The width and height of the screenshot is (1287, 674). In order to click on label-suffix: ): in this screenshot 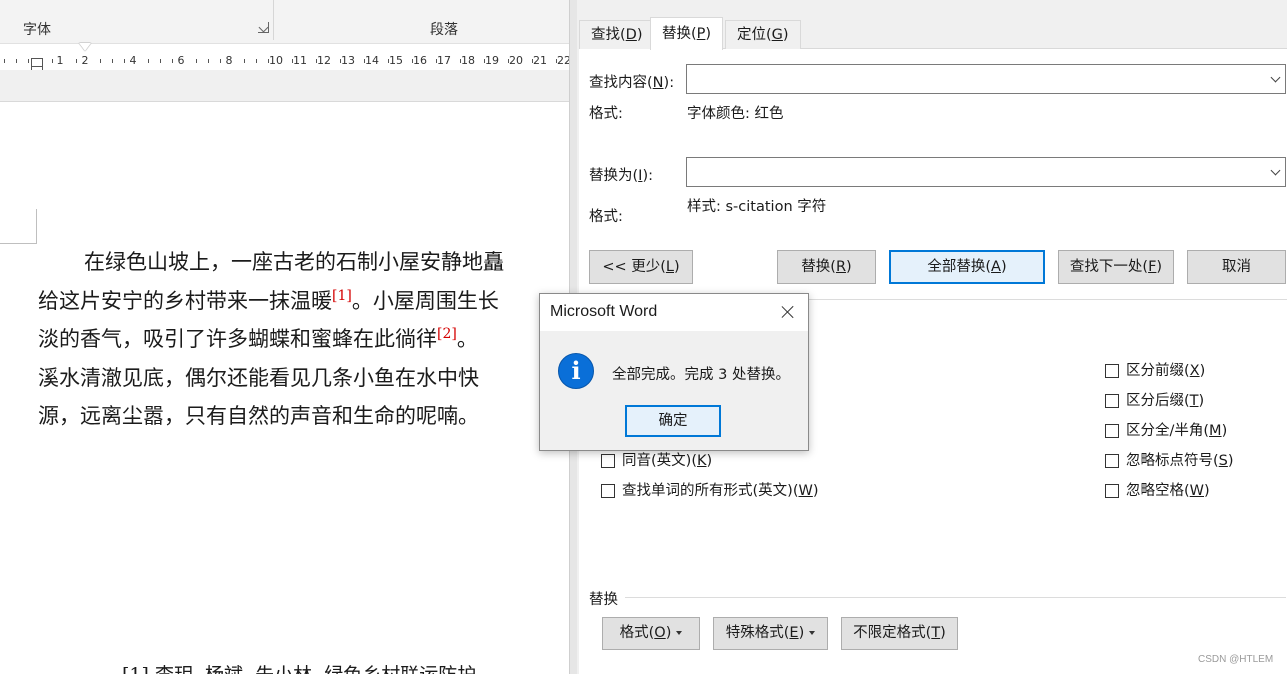, I will do `click(669, 83)`.